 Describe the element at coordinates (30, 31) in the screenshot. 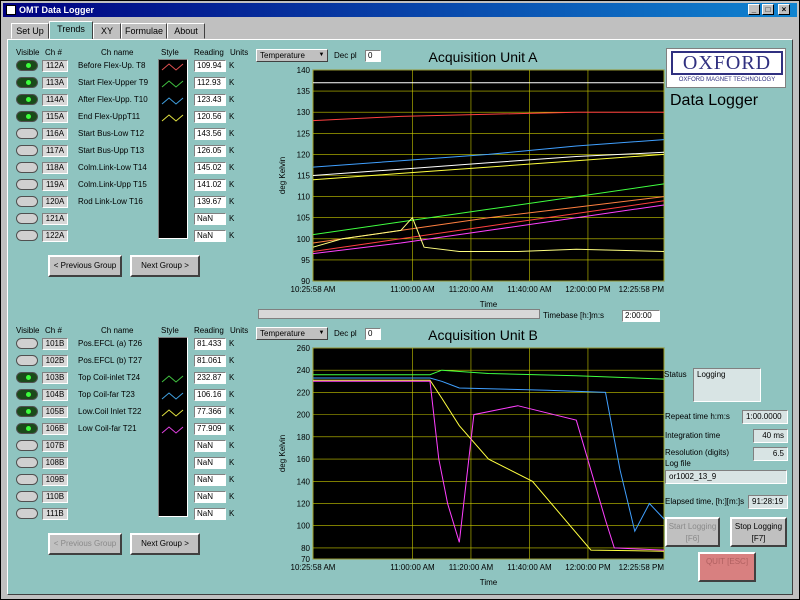

I see `tab-setup: Set Up` at that location.